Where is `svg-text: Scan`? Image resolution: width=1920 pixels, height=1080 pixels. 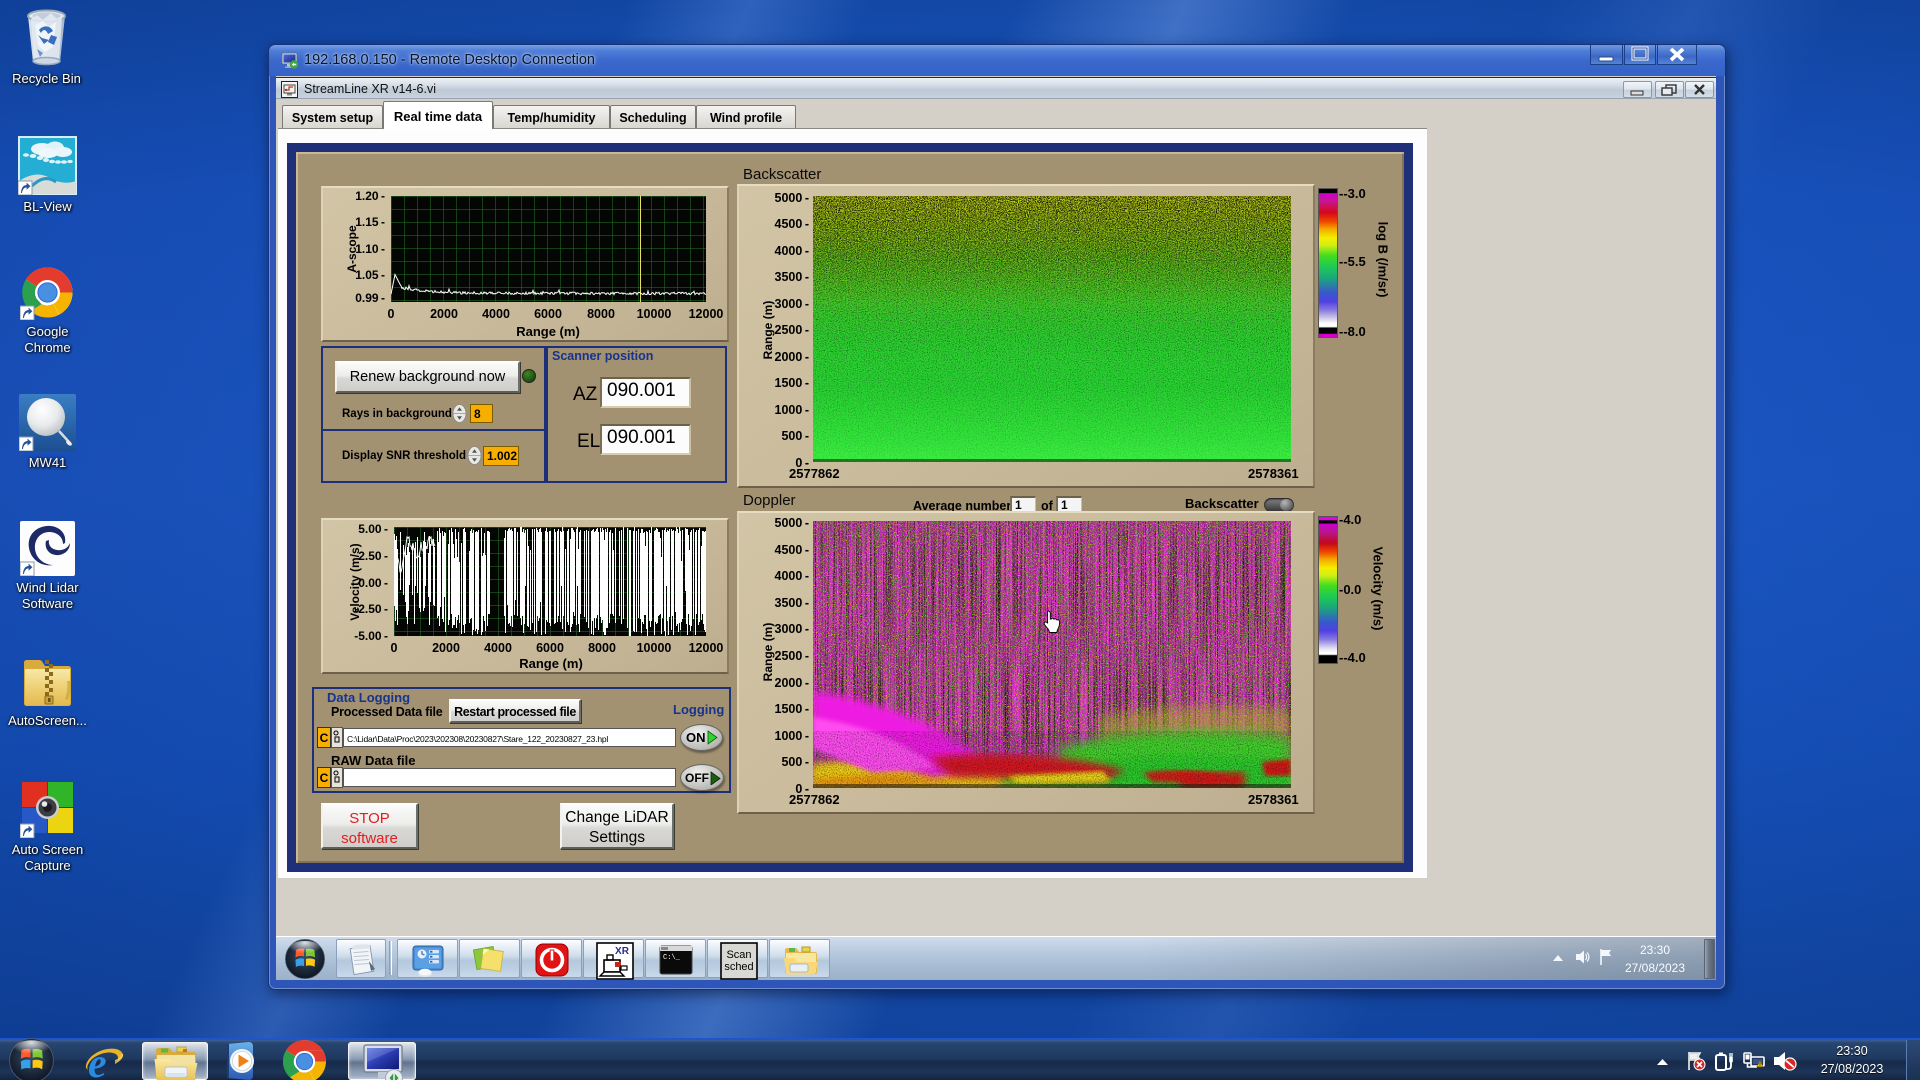 svg-text: Scan is located at coordinates (738, 955).